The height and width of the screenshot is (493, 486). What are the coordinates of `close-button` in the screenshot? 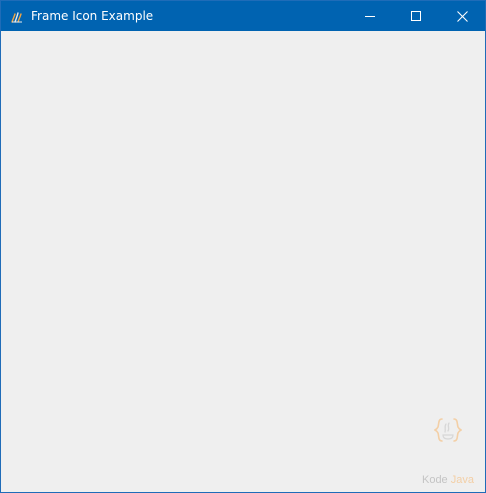 It's located at (462, 16).